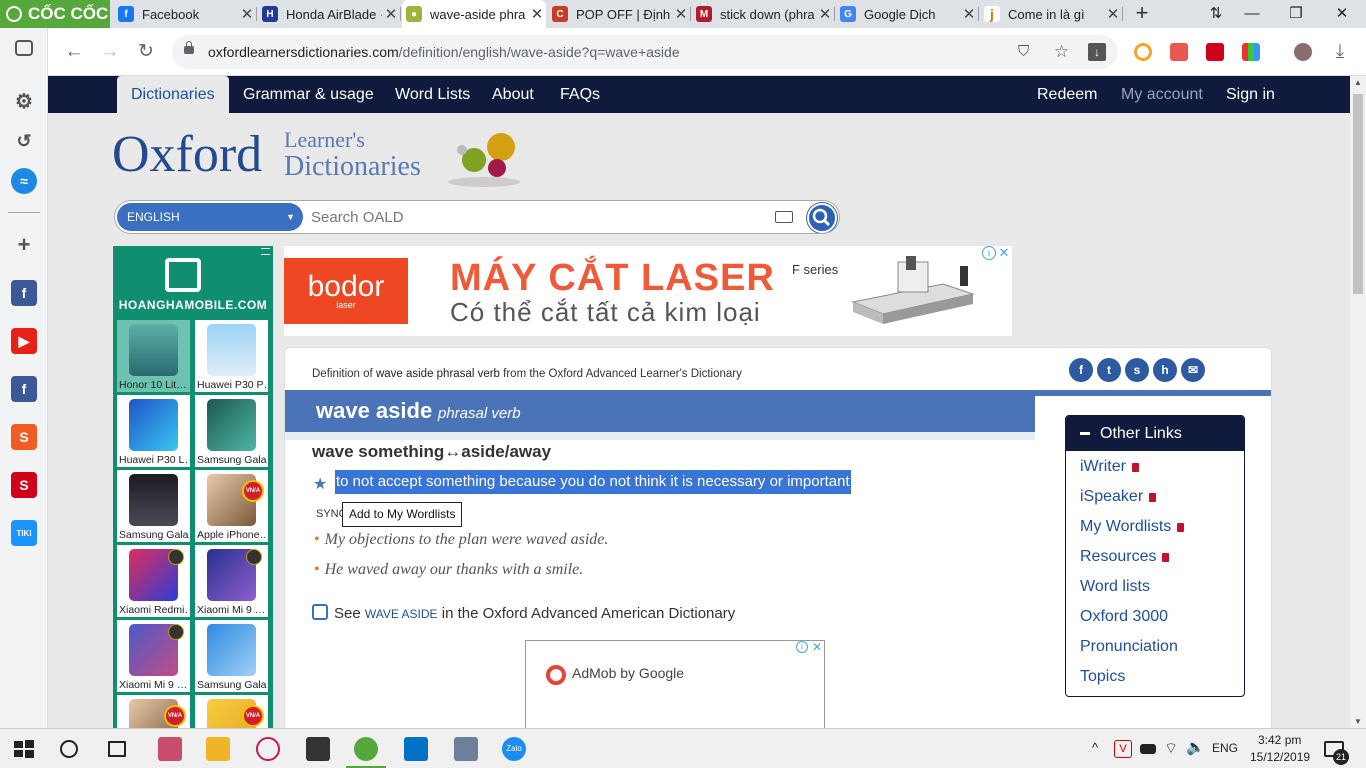 This screenshot has height=768, width=1366. I want to click on stumbleupon-share-icon: s, so click(1137, 370).